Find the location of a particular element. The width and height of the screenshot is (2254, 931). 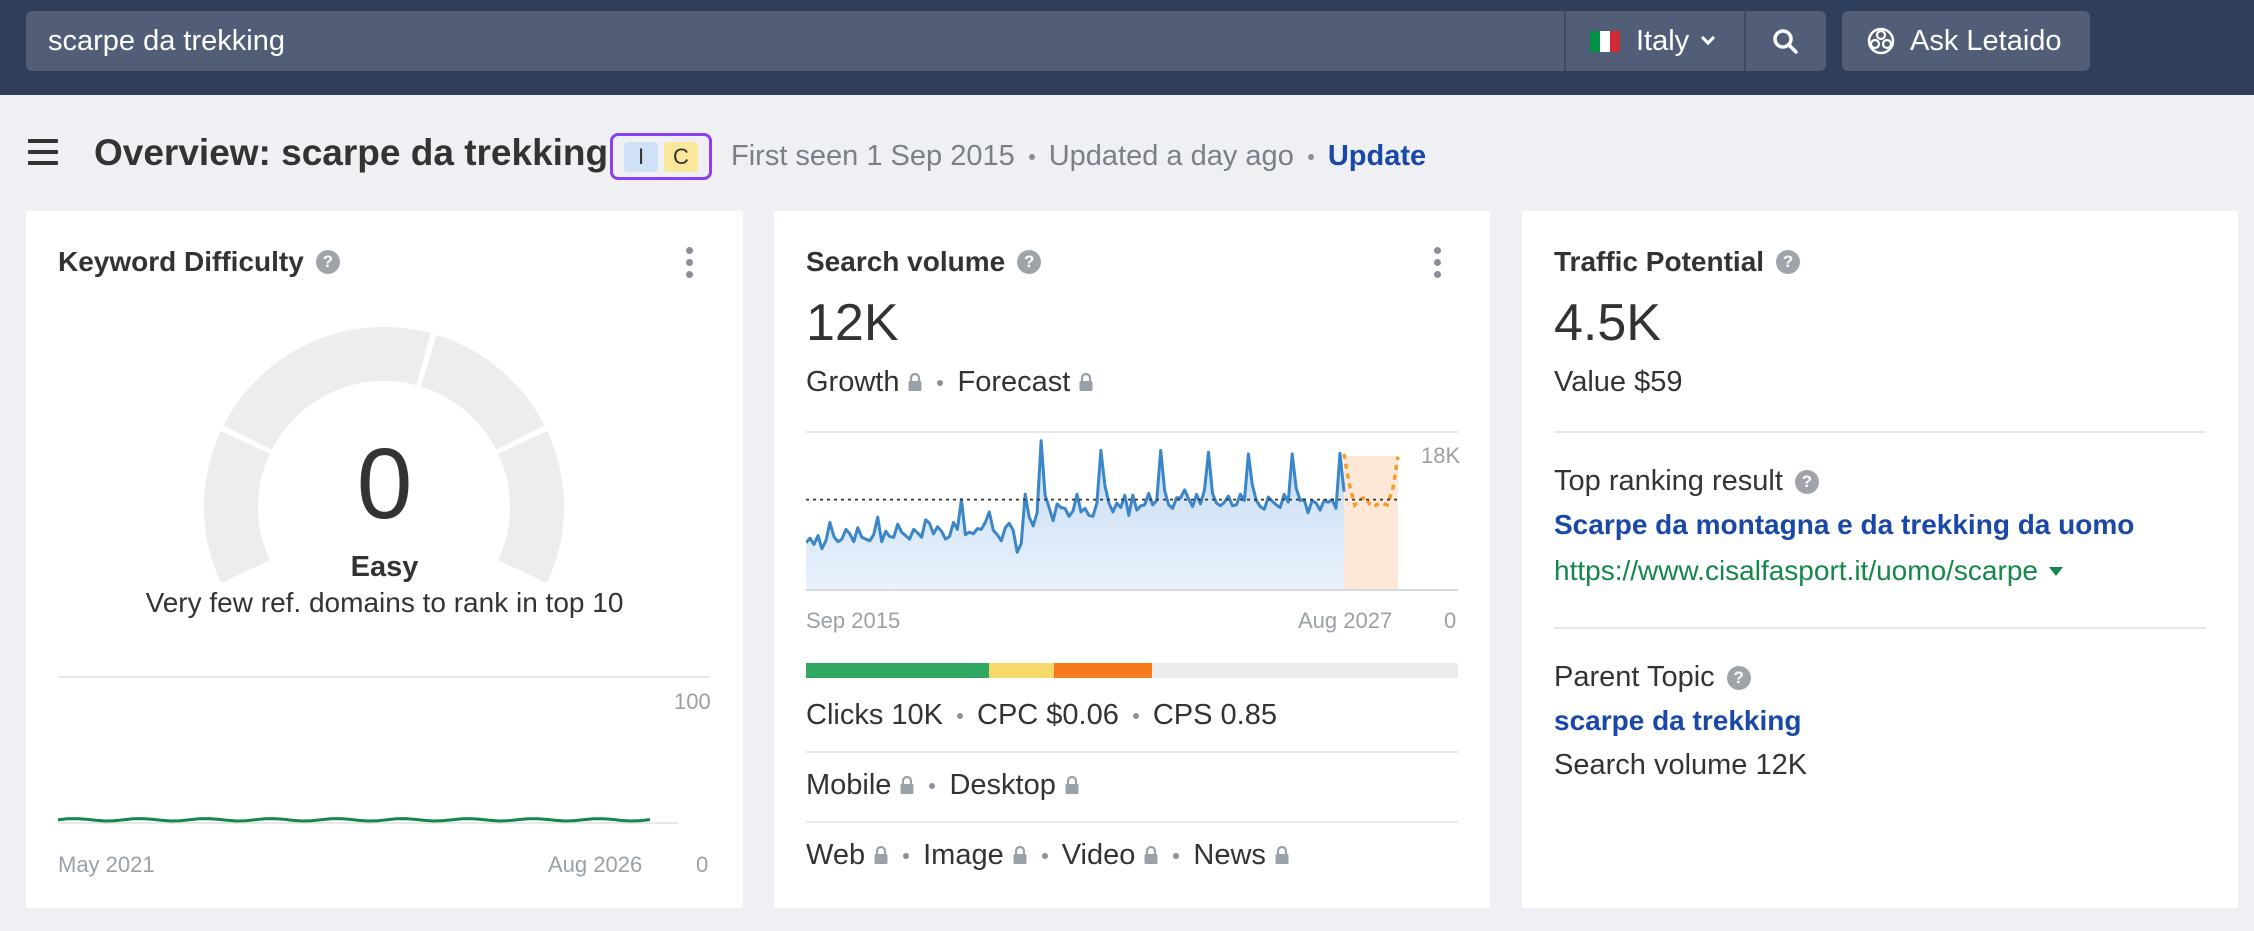

sv-title-text: Search volume is located at coordinates (906, 261).